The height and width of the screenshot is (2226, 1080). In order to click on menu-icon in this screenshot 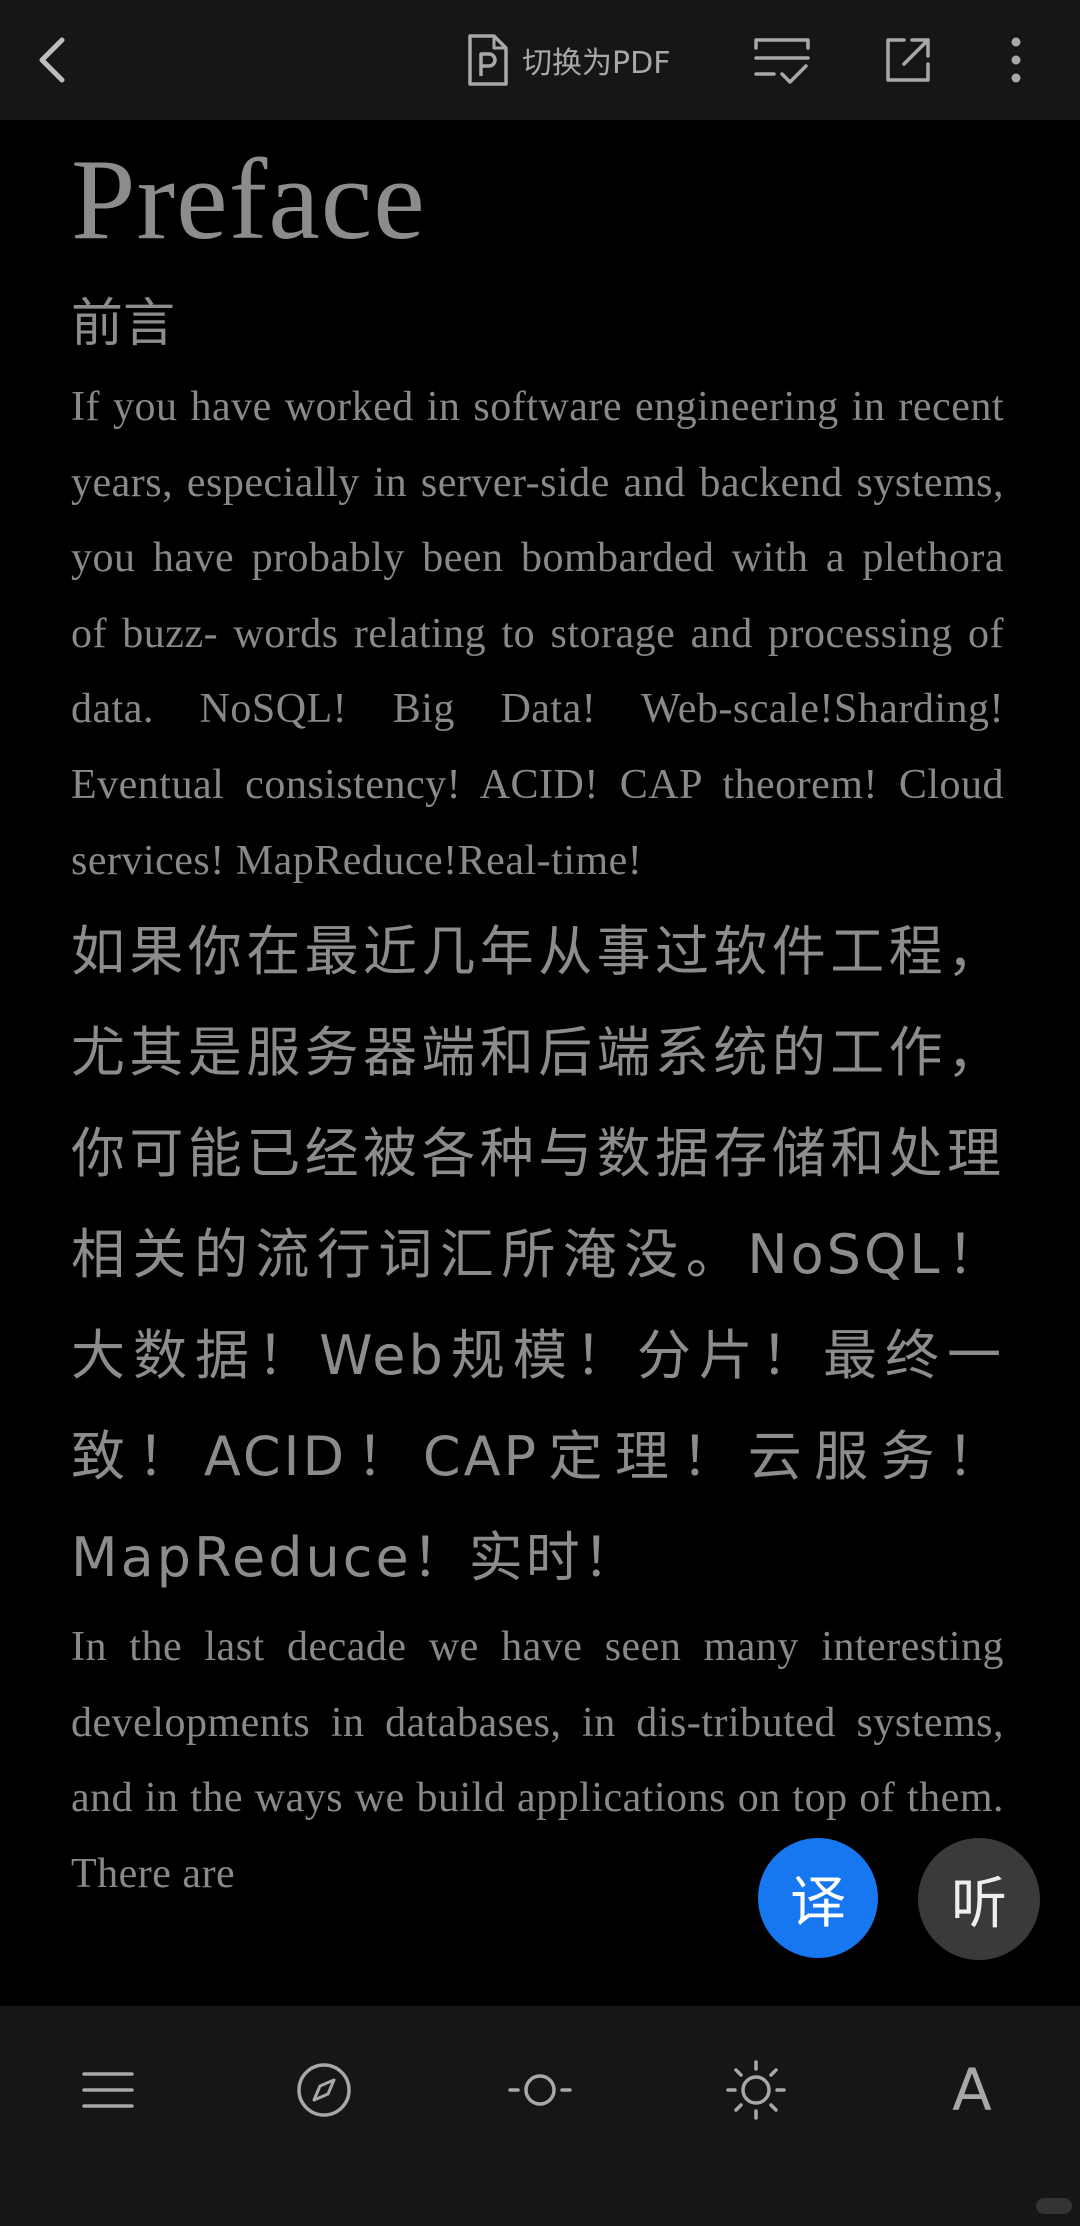, I will do `click(108, 2090)`.